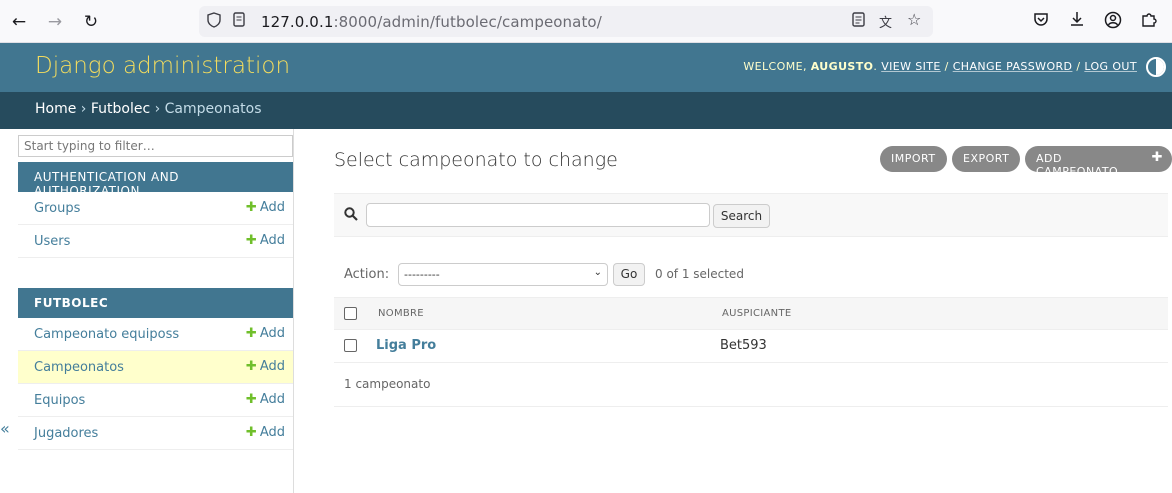  What do you see at coordinates (120, 109) in the screenshot?
I see `breadcrumb-app: Futbolec` at bounding box center [120, 109].